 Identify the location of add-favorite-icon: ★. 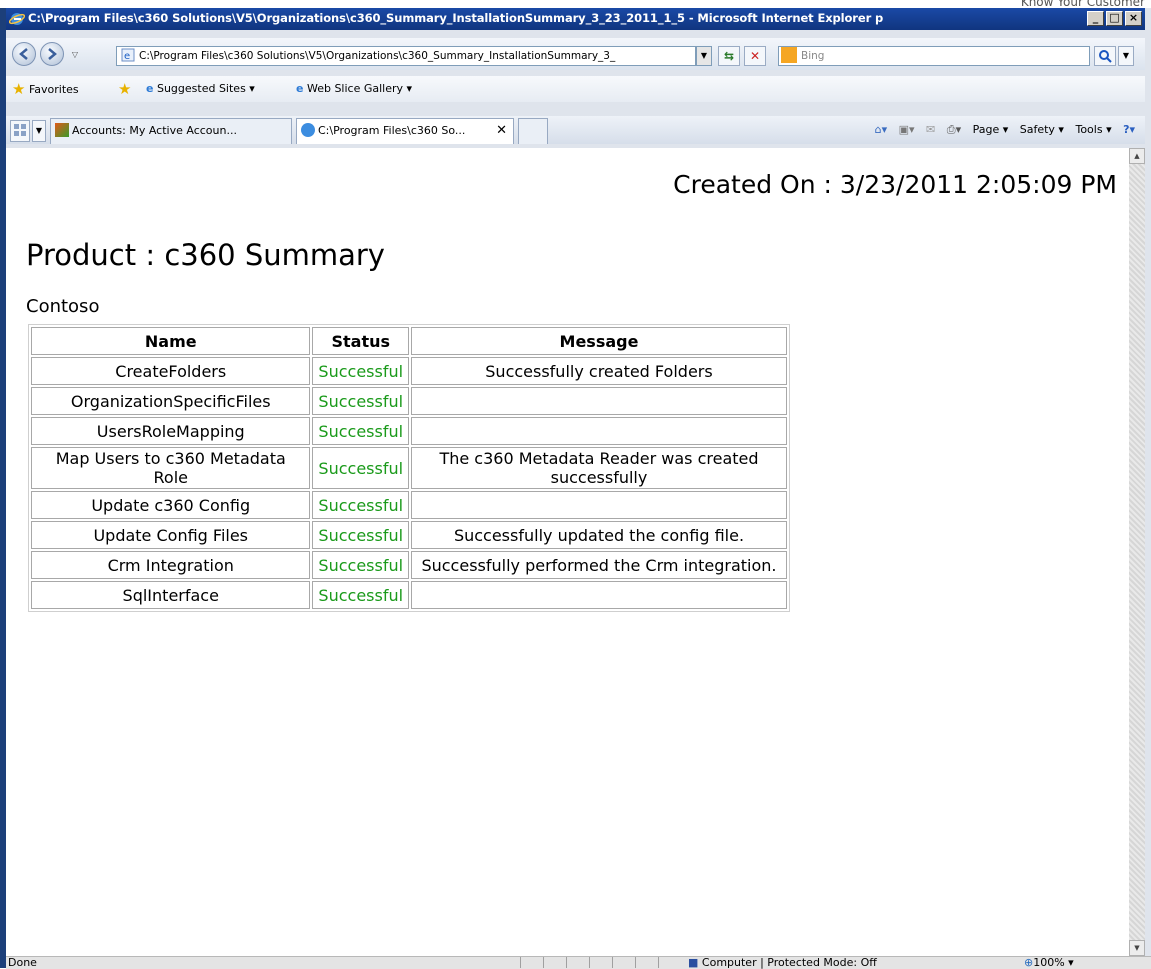
(125, 89).